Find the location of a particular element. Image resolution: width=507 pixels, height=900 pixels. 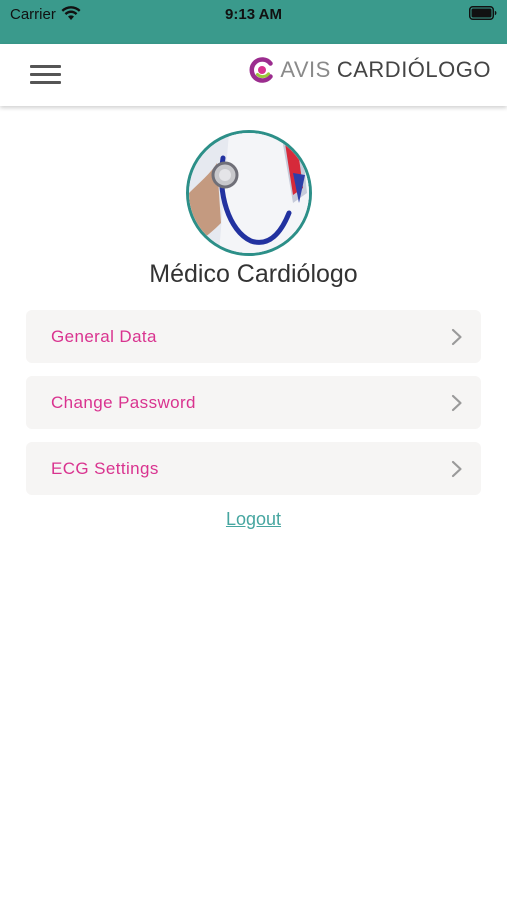

hamburger-menu-icon is located at coordinates (46, 75).